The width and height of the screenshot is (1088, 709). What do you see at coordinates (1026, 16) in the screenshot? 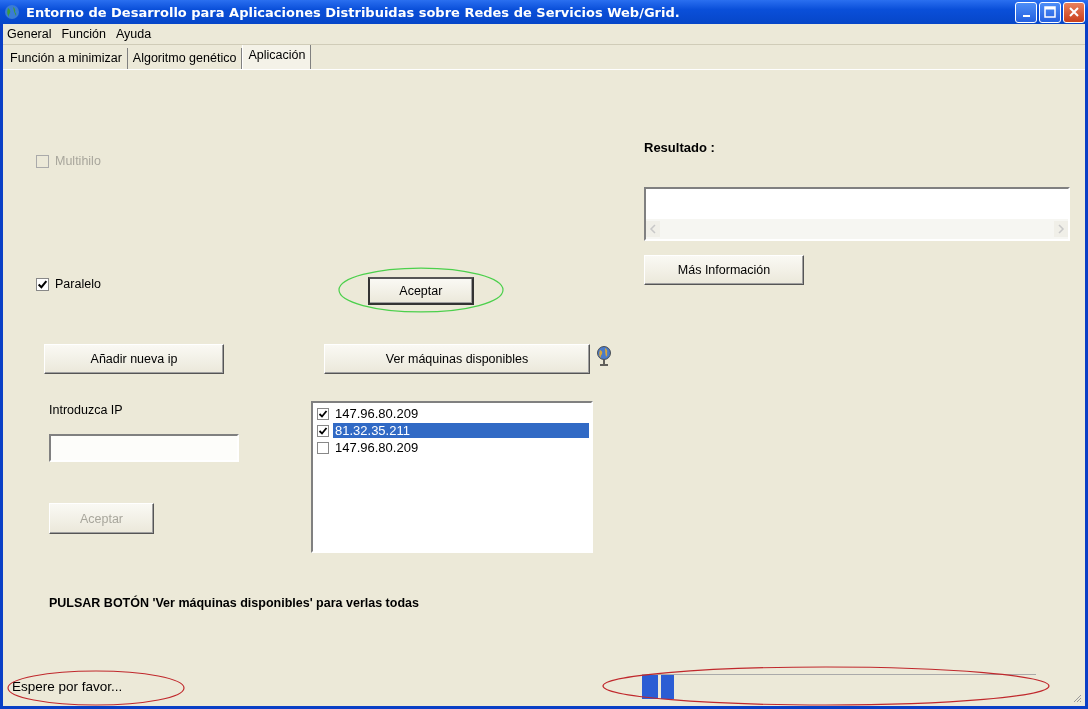
I see `minimize-icon` at bounding box center [1026, 16].